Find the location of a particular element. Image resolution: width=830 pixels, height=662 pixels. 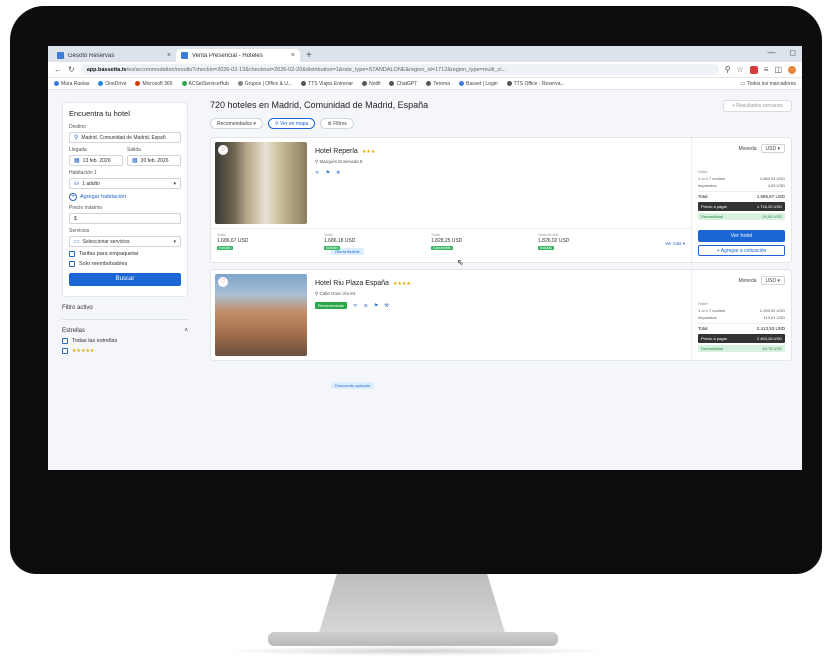

checkin-value: 13 feb. 2026 is located at coordinates (96, 160).